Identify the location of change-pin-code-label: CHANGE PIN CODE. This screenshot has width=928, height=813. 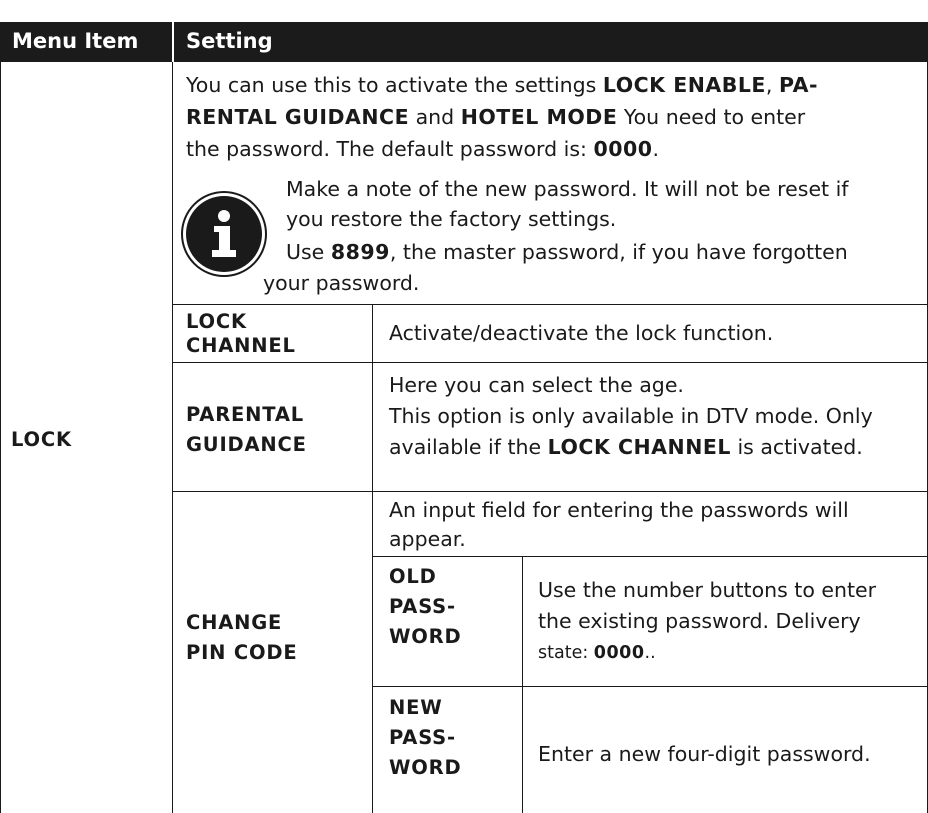
(242, 637).